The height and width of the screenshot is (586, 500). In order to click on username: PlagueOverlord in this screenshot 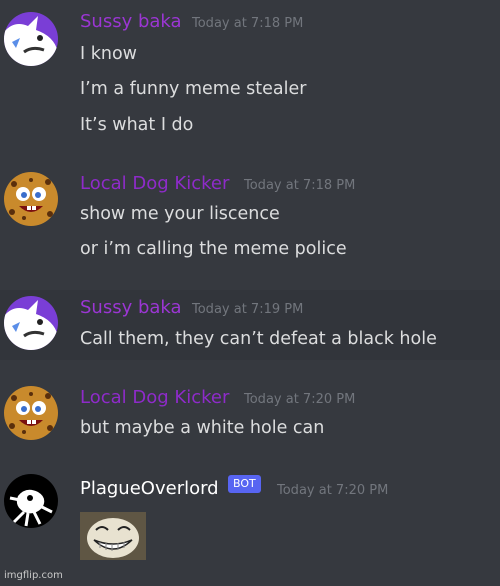, I will do `click(149, 489)`.